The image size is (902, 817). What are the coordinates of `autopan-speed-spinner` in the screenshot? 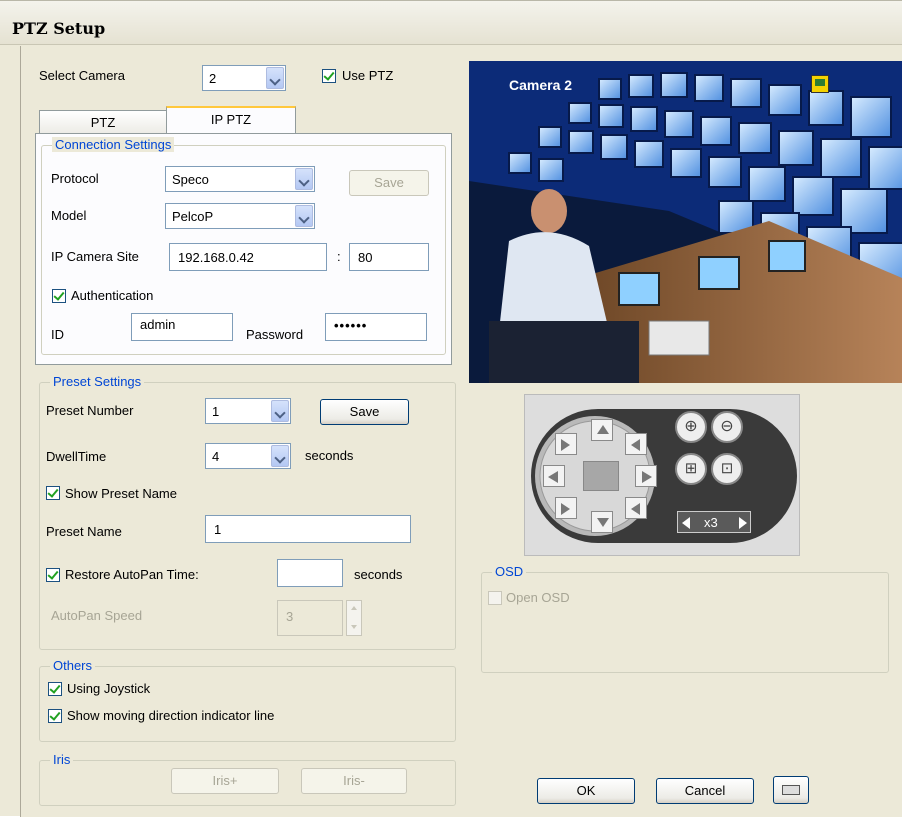 It's located at (354, 618).